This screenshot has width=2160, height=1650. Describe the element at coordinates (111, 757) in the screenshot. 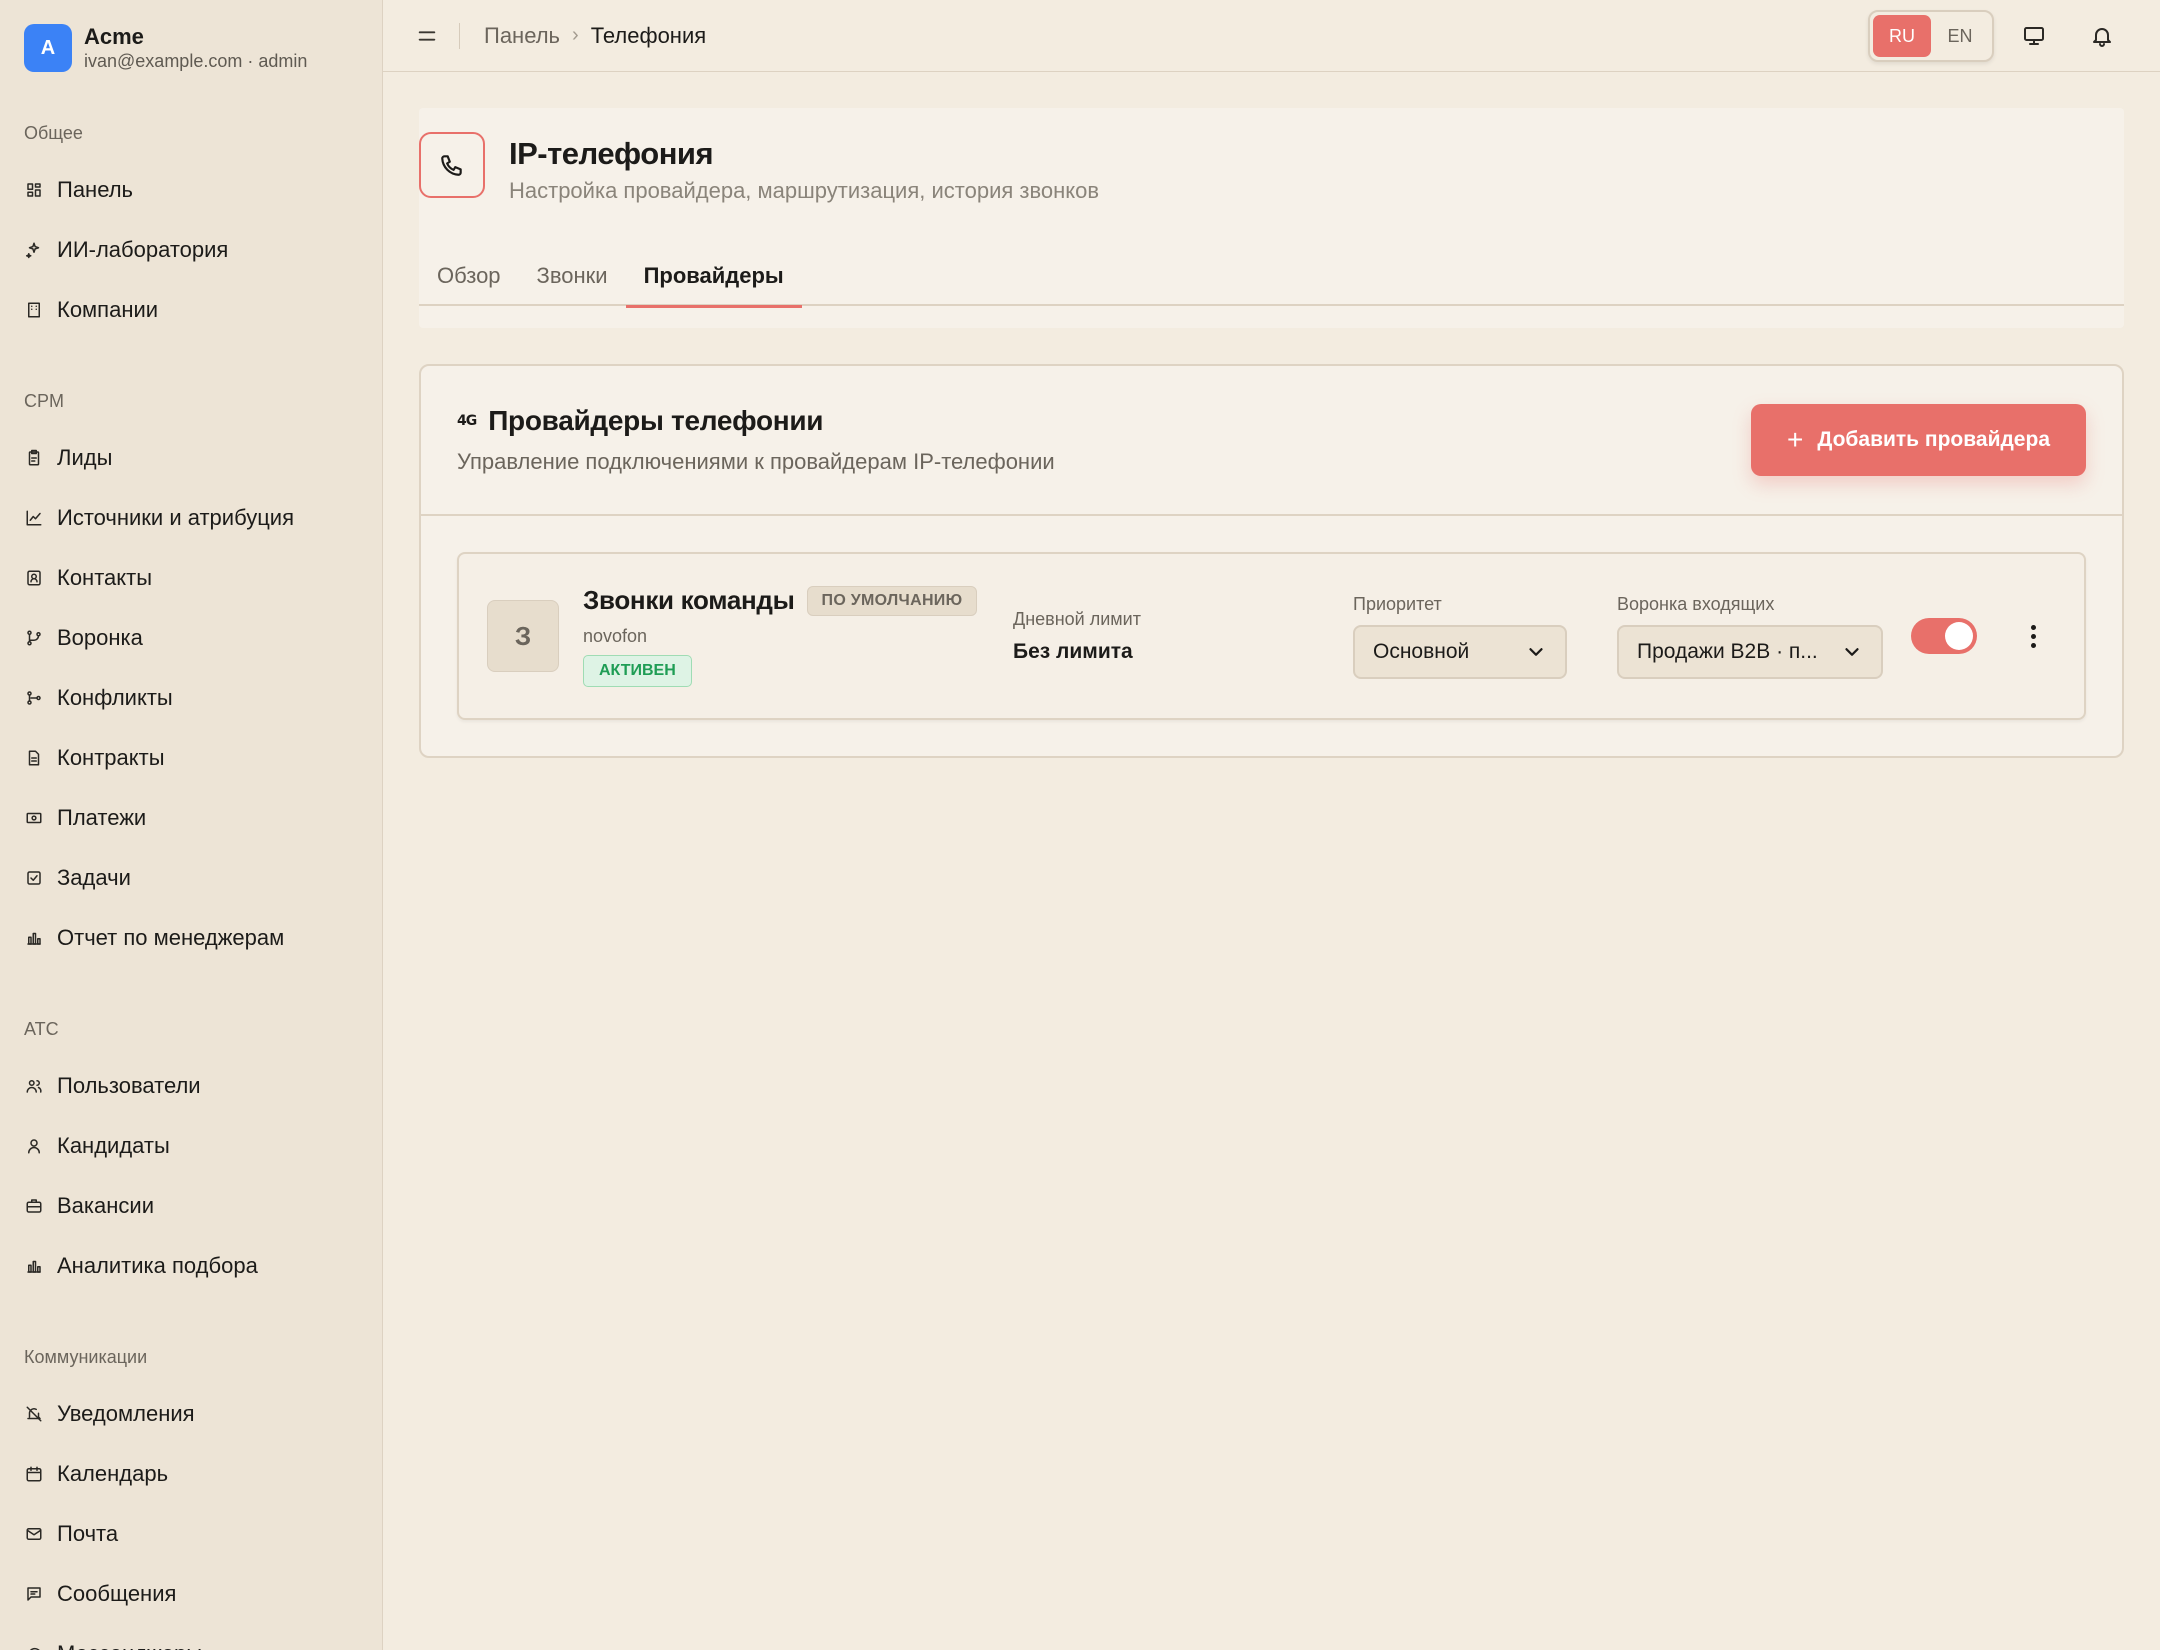

I see `sidebar-item-label: Контракты` at that location.